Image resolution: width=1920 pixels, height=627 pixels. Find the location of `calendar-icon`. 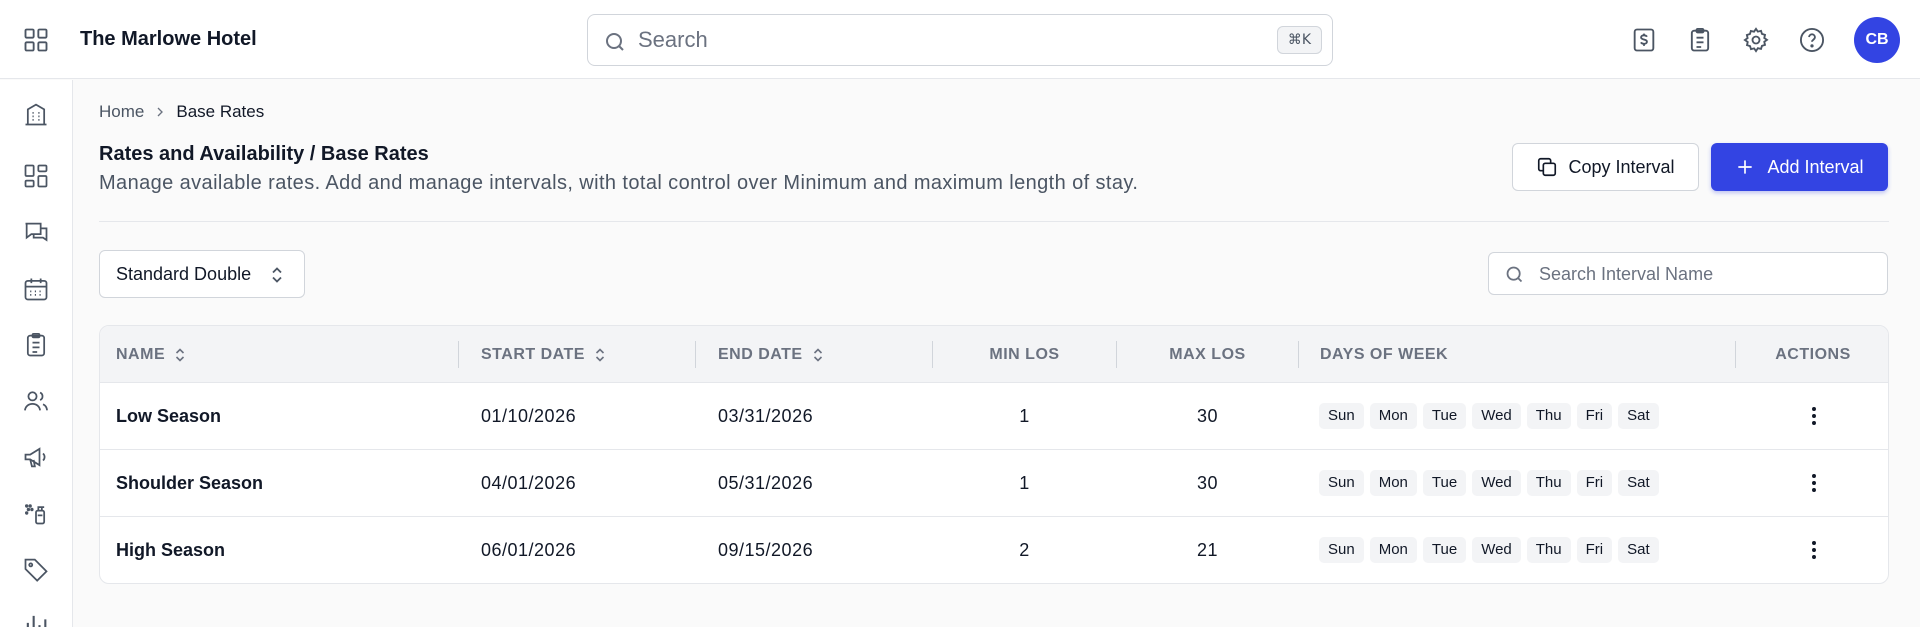

calendar-icon is located at coordinates (36, 289).